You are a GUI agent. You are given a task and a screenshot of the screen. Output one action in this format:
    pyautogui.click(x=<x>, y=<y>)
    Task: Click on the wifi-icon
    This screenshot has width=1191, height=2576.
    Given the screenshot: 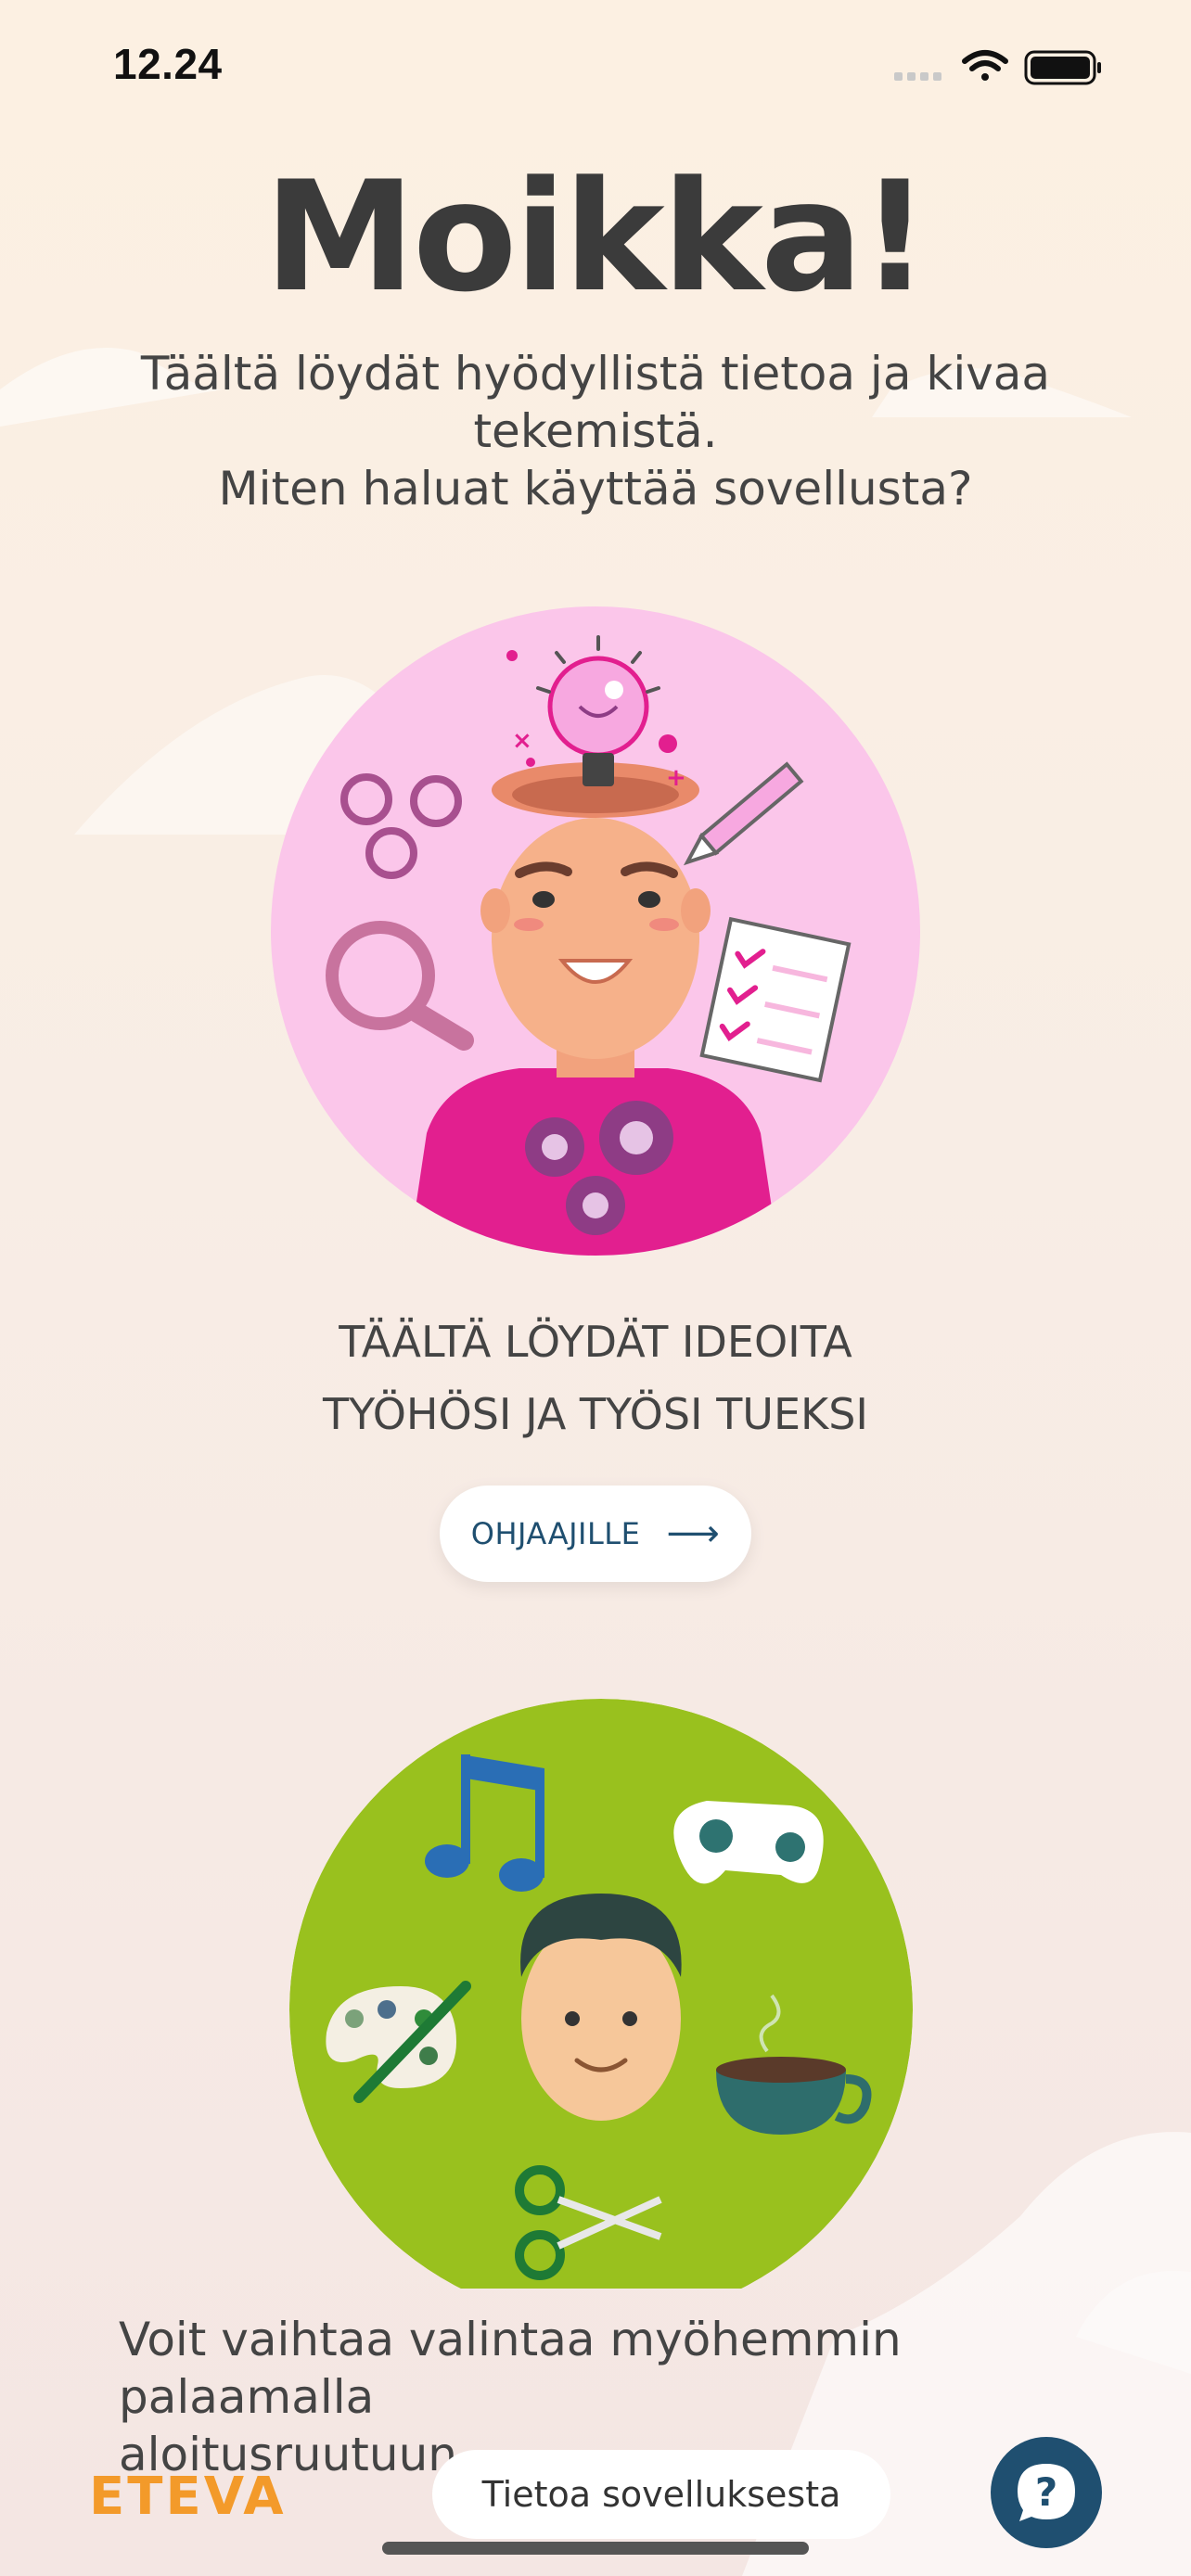 What is the action you would take?
    pyautogui.click(x=985, y=66)
    